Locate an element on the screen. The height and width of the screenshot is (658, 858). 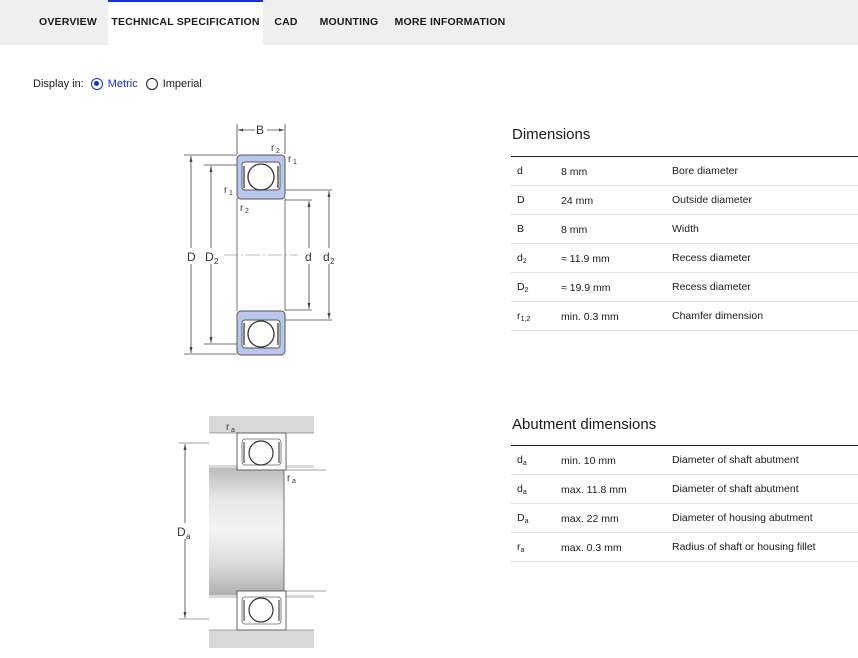
unit-selector: Display in: Metric Imperial is located at coordinates (121, 84).